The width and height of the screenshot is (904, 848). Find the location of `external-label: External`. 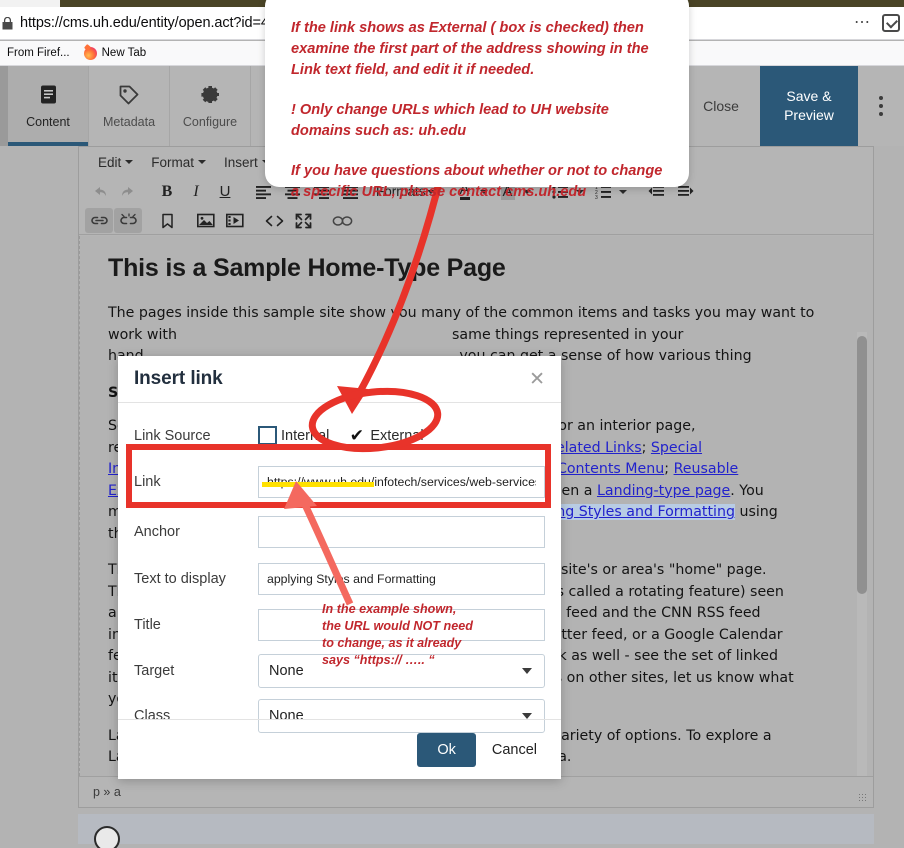

external-label: External is located at coordinates (397, 435).